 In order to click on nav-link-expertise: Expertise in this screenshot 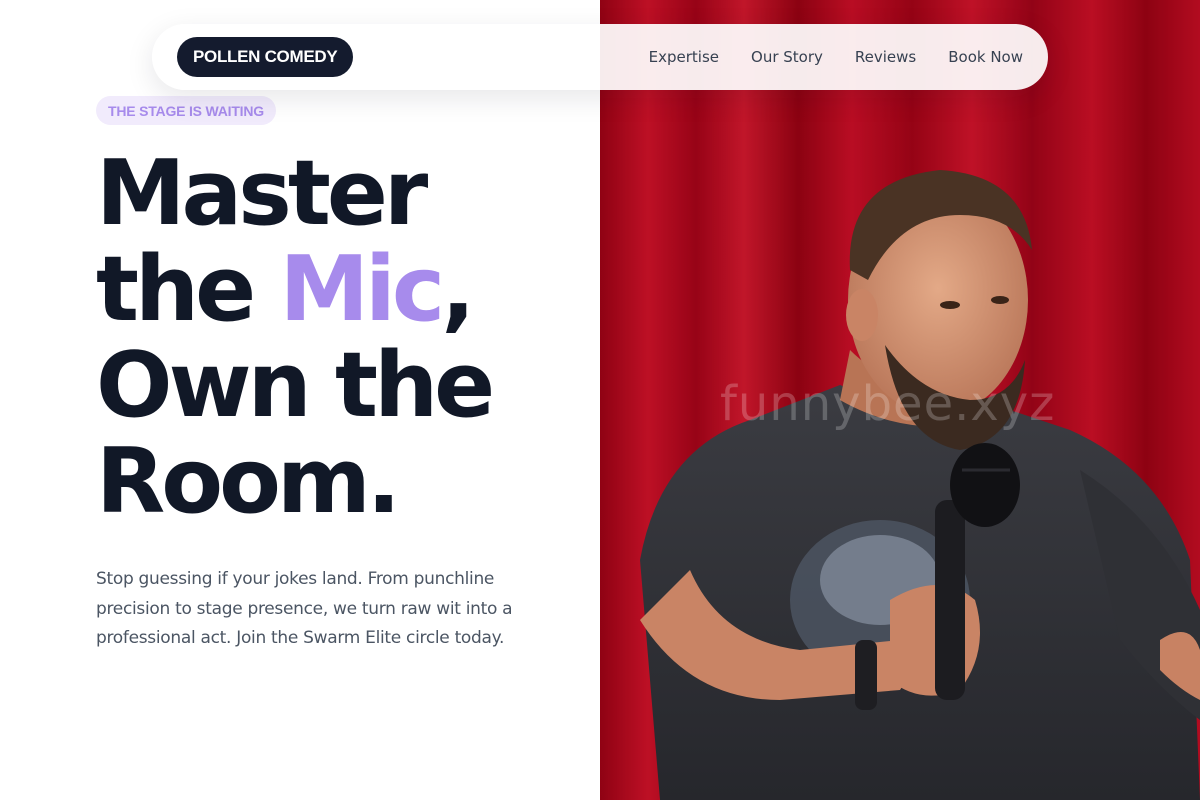, I will do `click(684, 57)`.